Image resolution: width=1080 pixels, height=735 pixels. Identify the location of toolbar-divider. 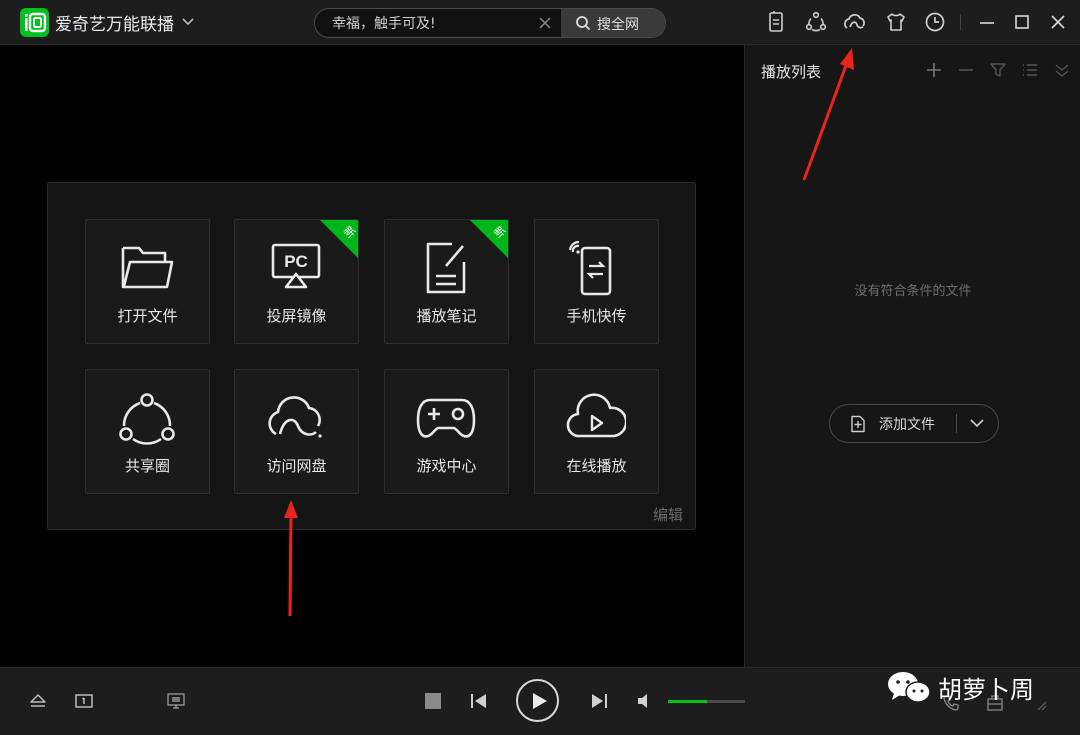
(960, 22).